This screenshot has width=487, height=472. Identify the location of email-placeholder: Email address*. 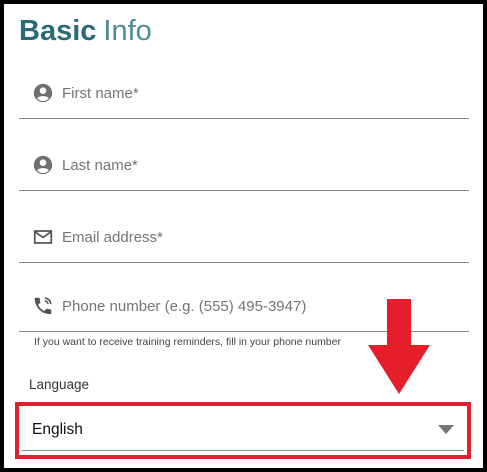
(112, 237).